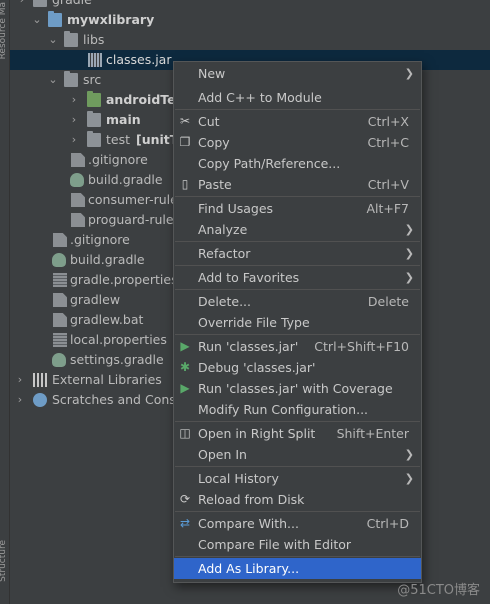 This screenshot has height=604, width=490. What do you see at coordinates (297, 478) in the screenshot?
I see `menu-item-local-history: Local History ❯` at bounding box center [297, 478].